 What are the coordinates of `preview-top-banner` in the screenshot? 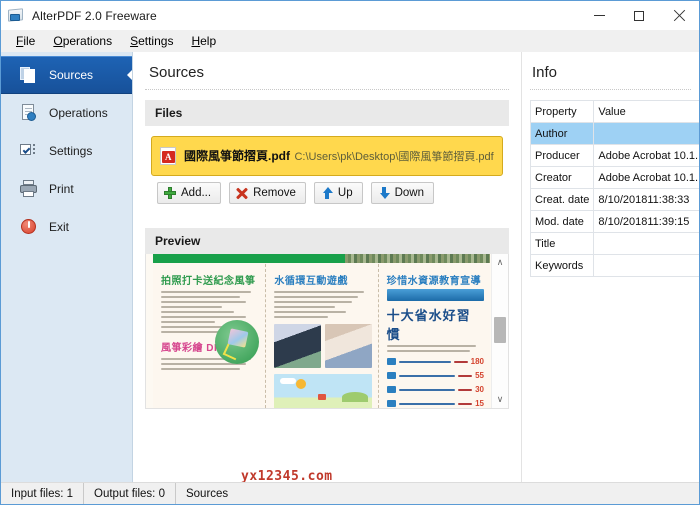 It's located at (321, 258).